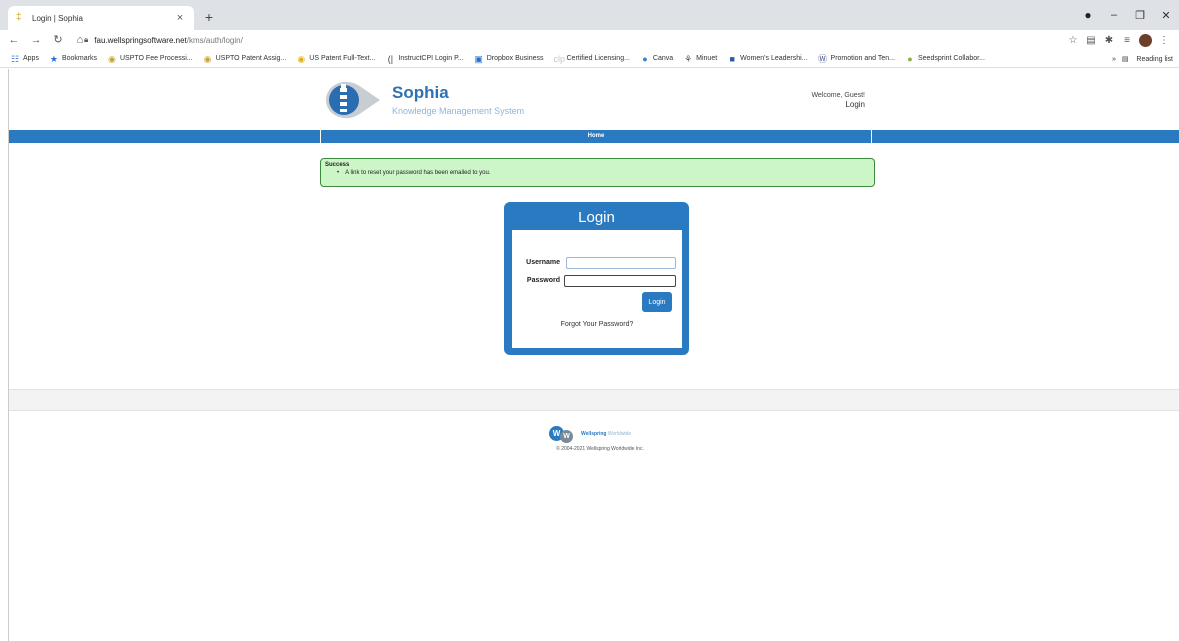 Image resolution: width=1179 pixels, height=641 pixels. I want to click on sophia-logo: Sophia Knowledge Management System, so click(442, 100).